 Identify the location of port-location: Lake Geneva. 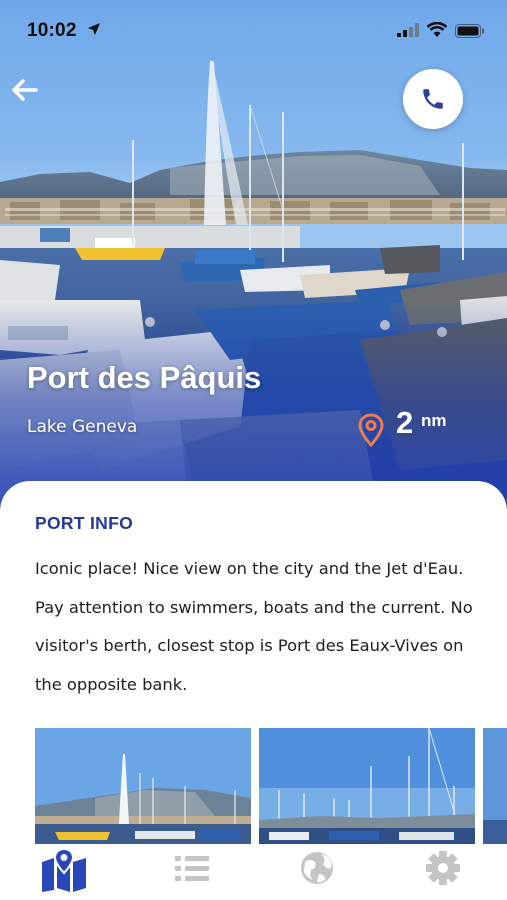
(82, 427).